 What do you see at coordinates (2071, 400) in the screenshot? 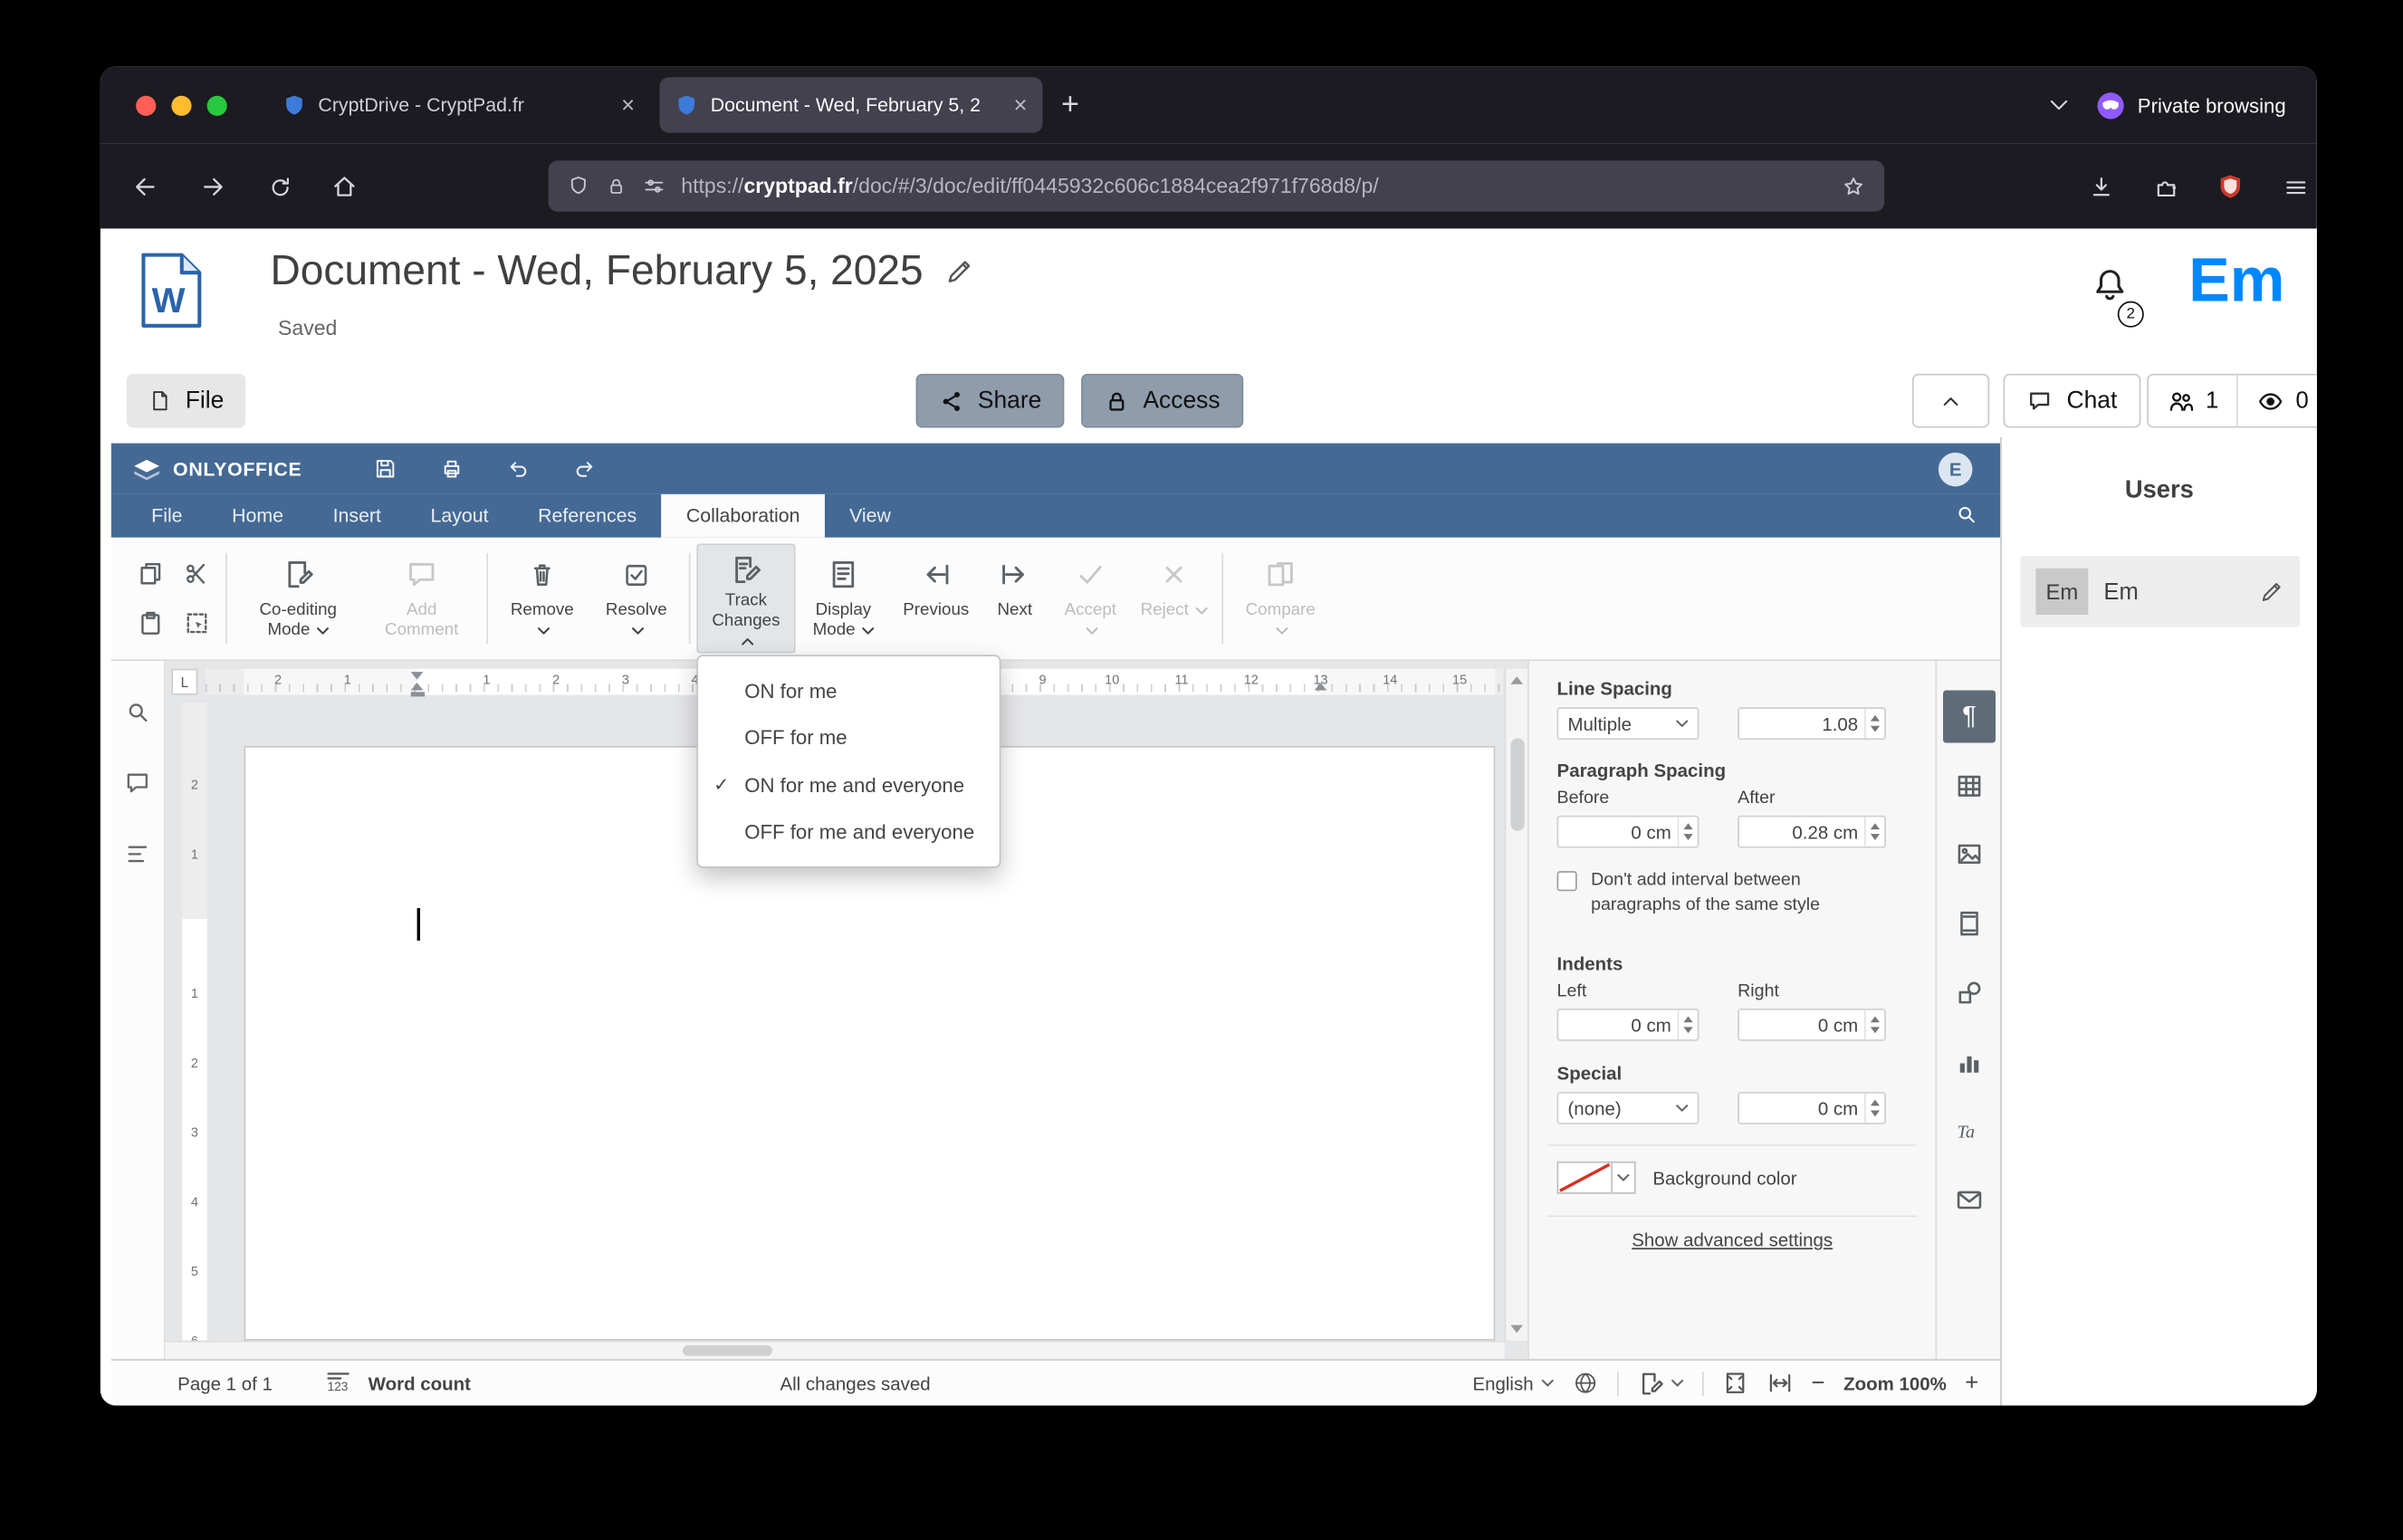
I see `chat-button: Chat` at bounding box center [2071, 400].